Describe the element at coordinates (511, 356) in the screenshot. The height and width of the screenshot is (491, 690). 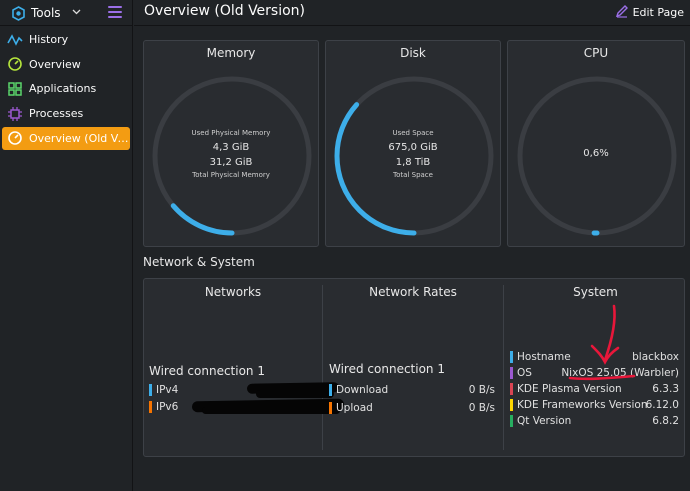
I see `hostname-color-bar` at that location.